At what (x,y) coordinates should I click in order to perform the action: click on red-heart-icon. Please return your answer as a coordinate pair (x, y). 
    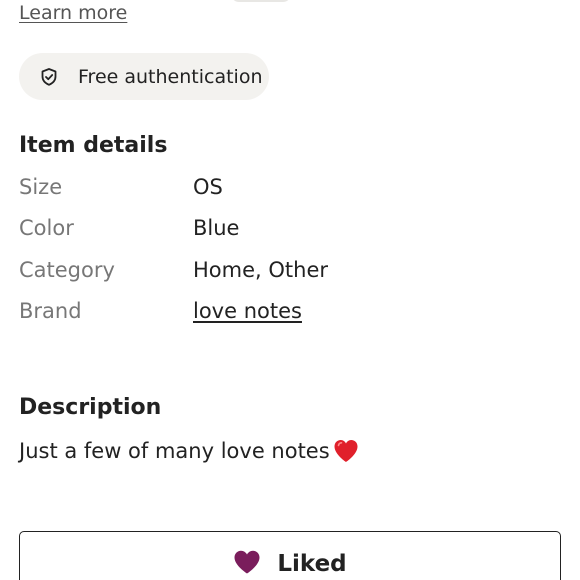
    Looking at the image, I should click on (346, 451).